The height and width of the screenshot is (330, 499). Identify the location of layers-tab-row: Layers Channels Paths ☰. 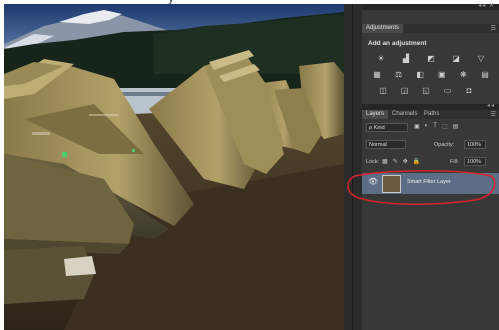
(430, 114).